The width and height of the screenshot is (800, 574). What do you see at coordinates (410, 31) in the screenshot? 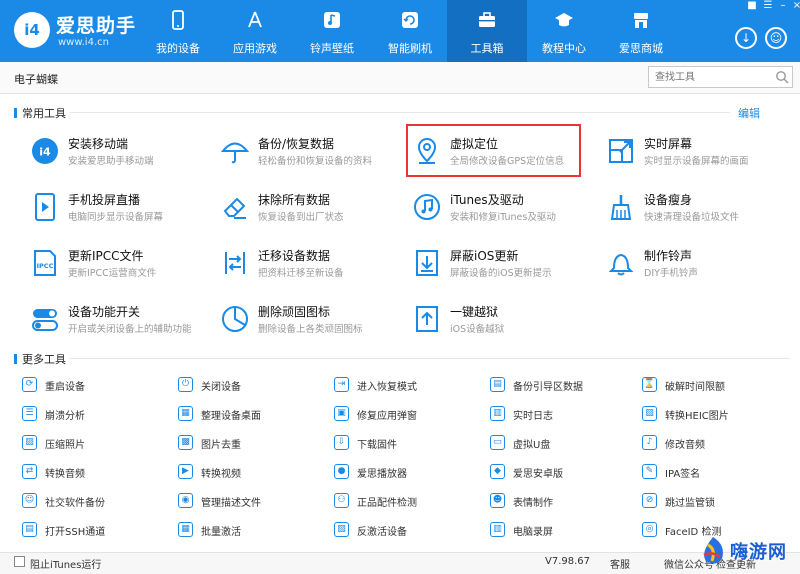
I see `nav-smart-flash: 智能刷机` at bounding box center [410, 31].